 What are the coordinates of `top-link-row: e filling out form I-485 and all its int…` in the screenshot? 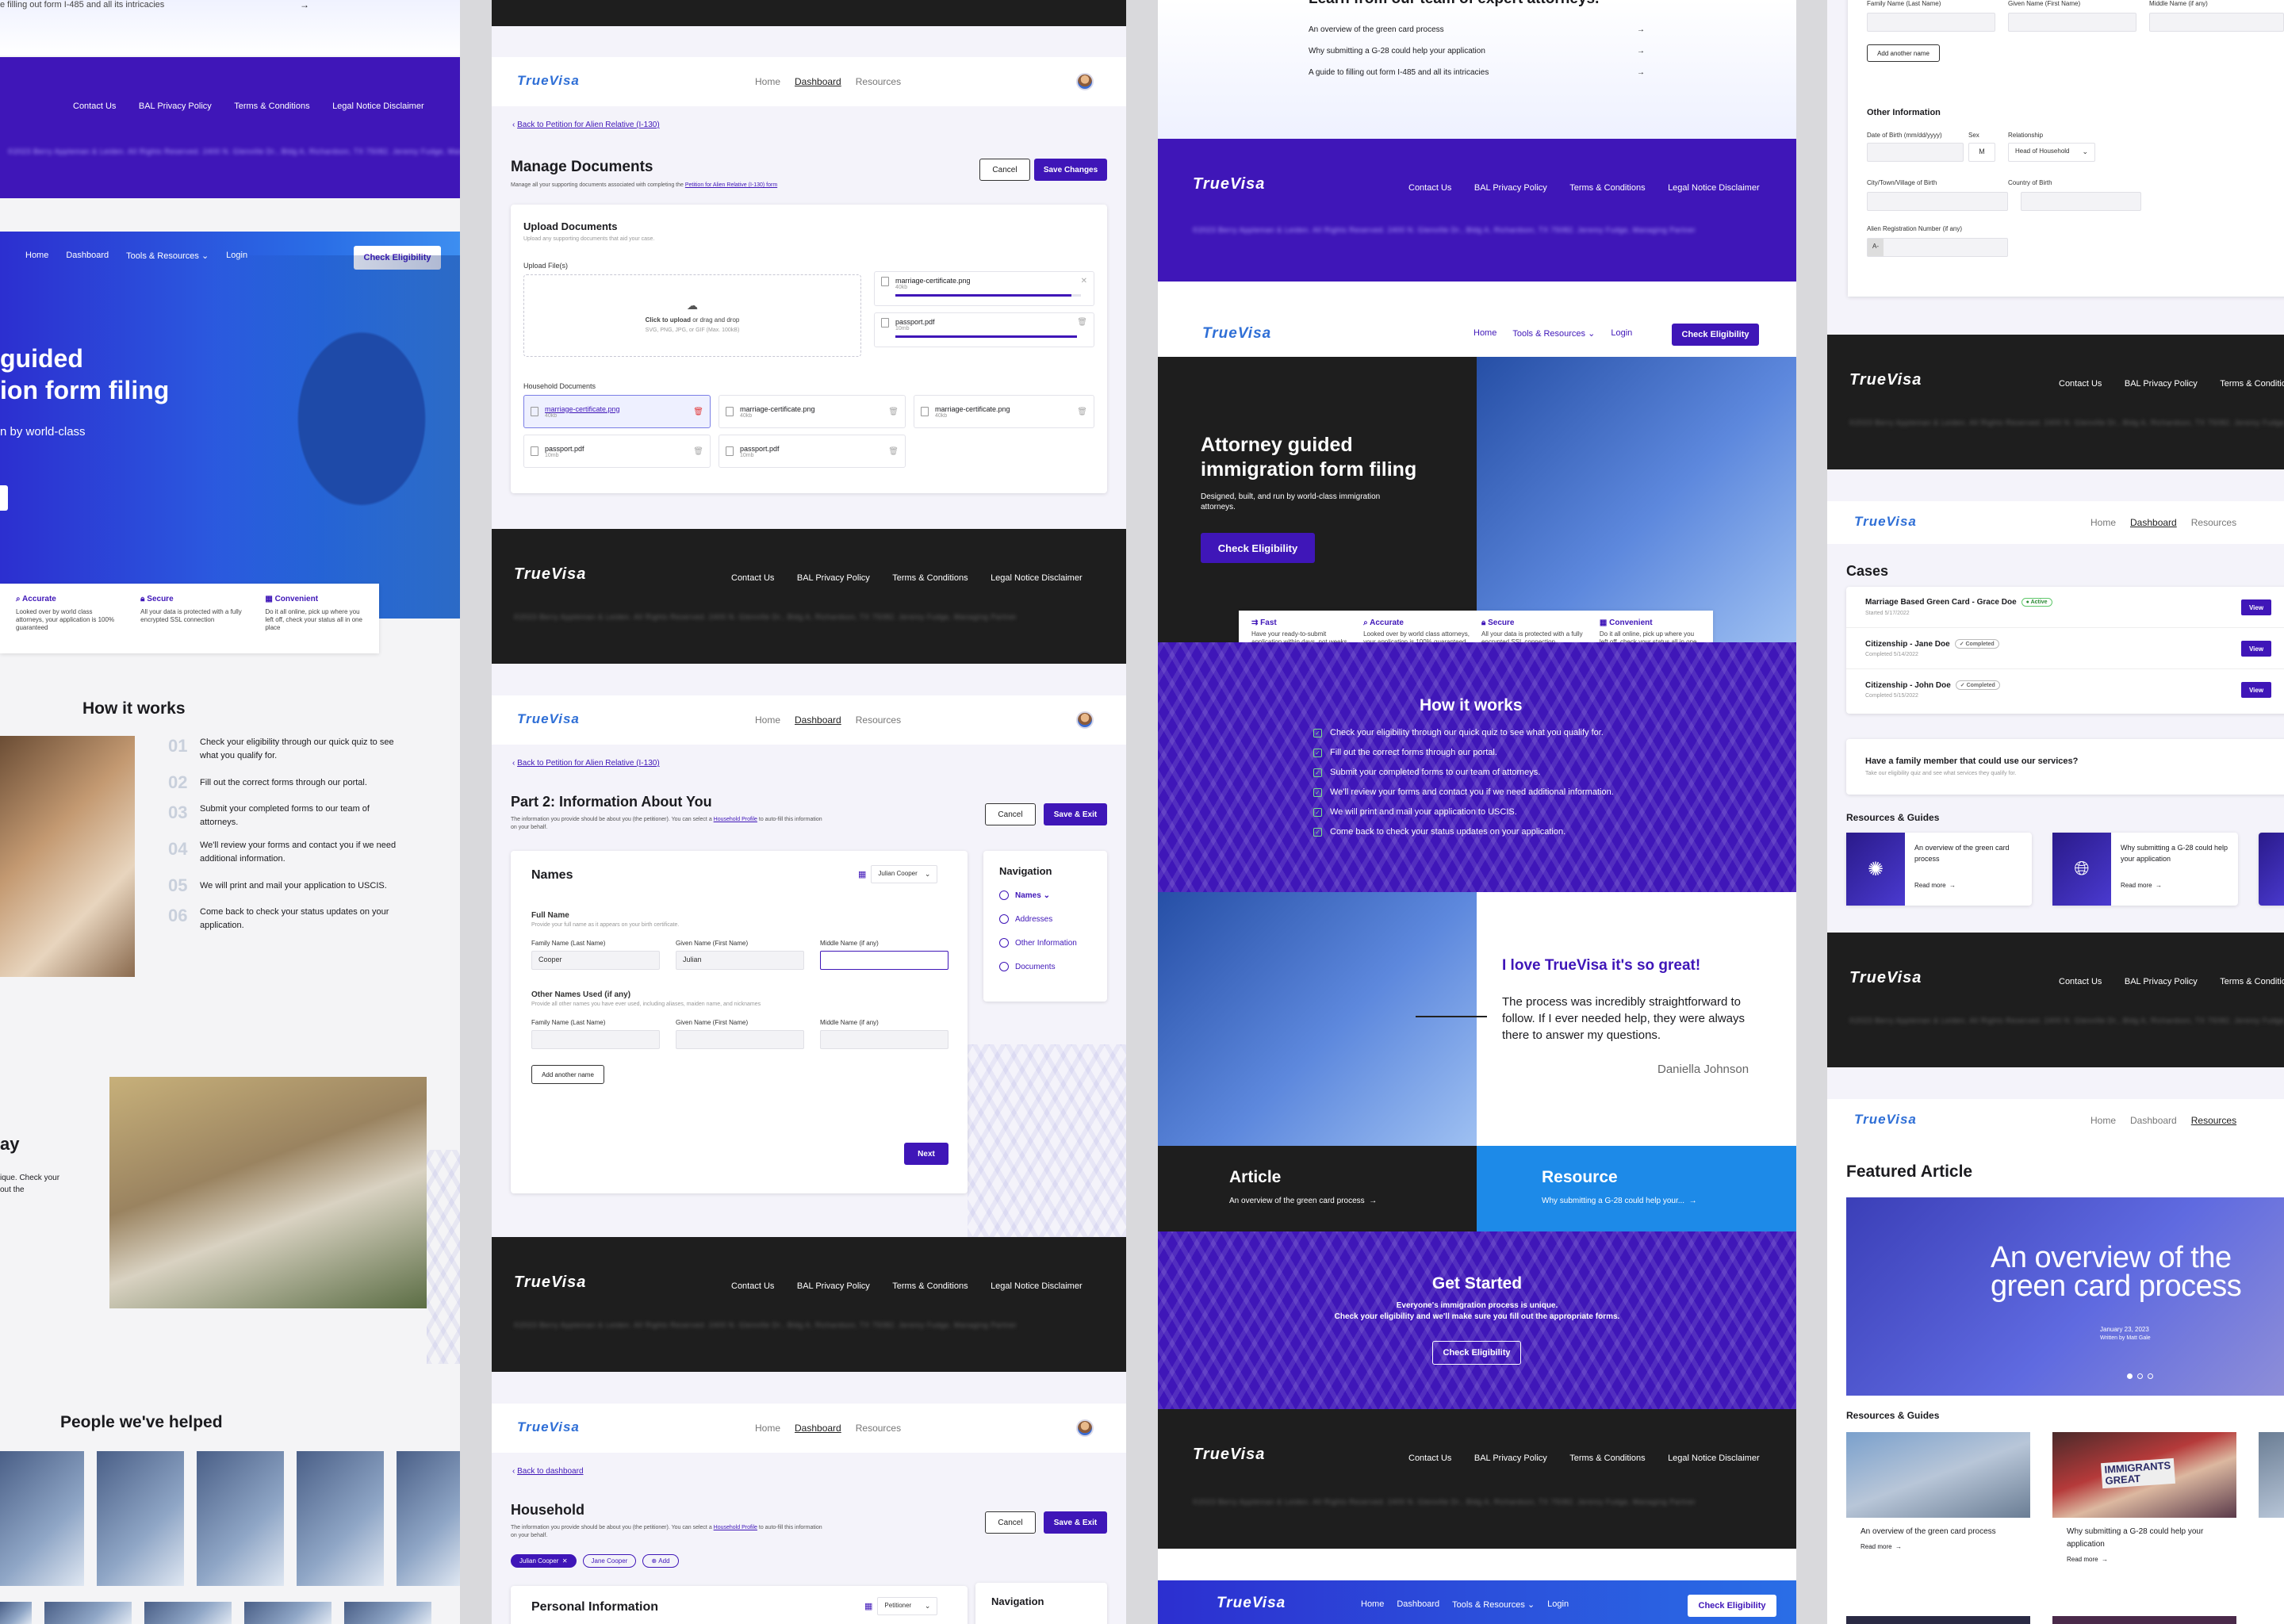 It's located at (230, 28).